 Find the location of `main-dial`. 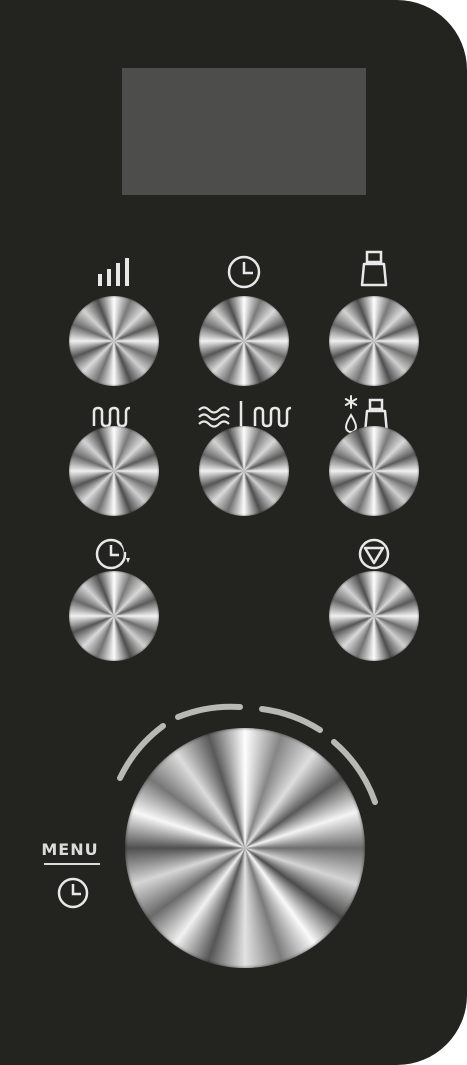

main-dial is located at coordinates (245, 848).